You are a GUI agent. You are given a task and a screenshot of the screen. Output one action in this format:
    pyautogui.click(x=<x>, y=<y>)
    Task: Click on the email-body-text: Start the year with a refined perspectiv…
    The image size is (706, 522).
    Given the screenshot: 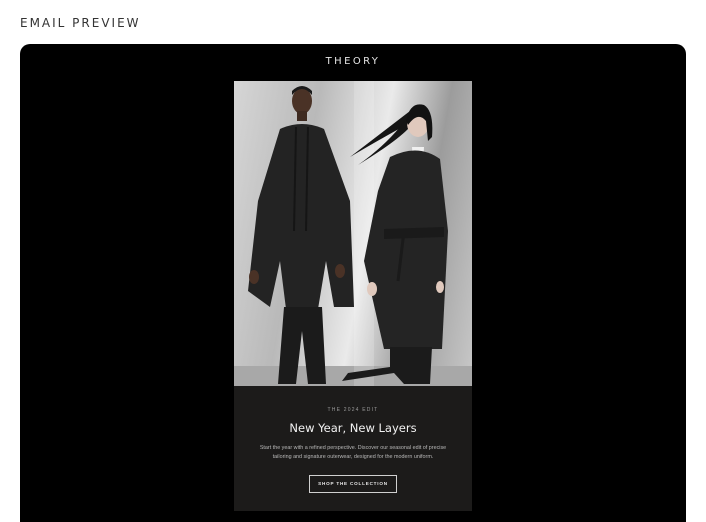 What is the action you would take?
    pyautogui.click(x=353, y=452)
    